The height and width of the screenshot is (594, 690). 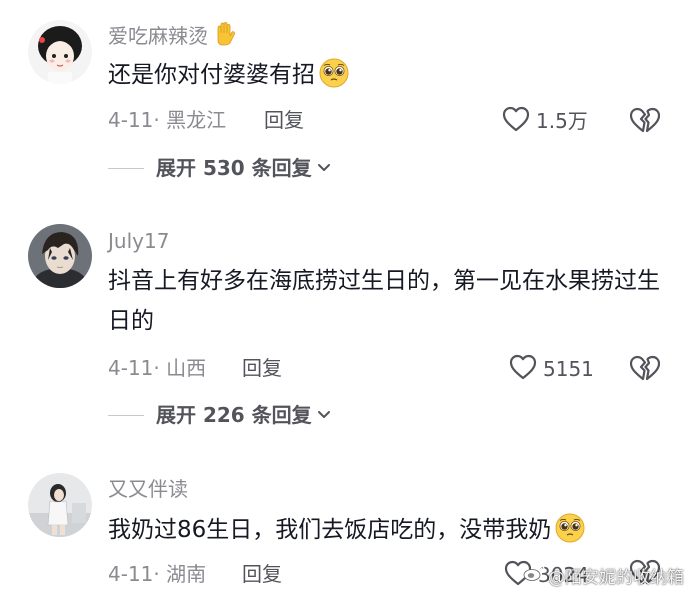 I want to click on comment-text: 我奶过86生日，我们去饭店吃的，没带我奶, so click(x=388, y=533).